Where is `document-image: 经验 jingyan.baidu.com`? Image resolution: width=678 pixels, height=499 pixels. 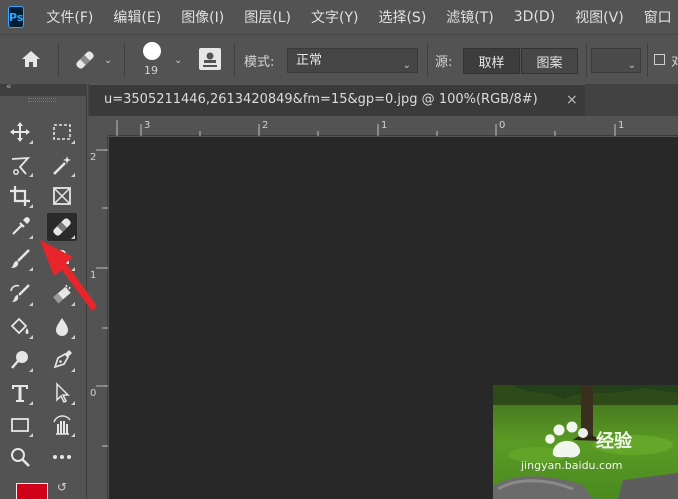
document-image: 经验 jingyan.baidu.com is located at coordinates (585, 442).